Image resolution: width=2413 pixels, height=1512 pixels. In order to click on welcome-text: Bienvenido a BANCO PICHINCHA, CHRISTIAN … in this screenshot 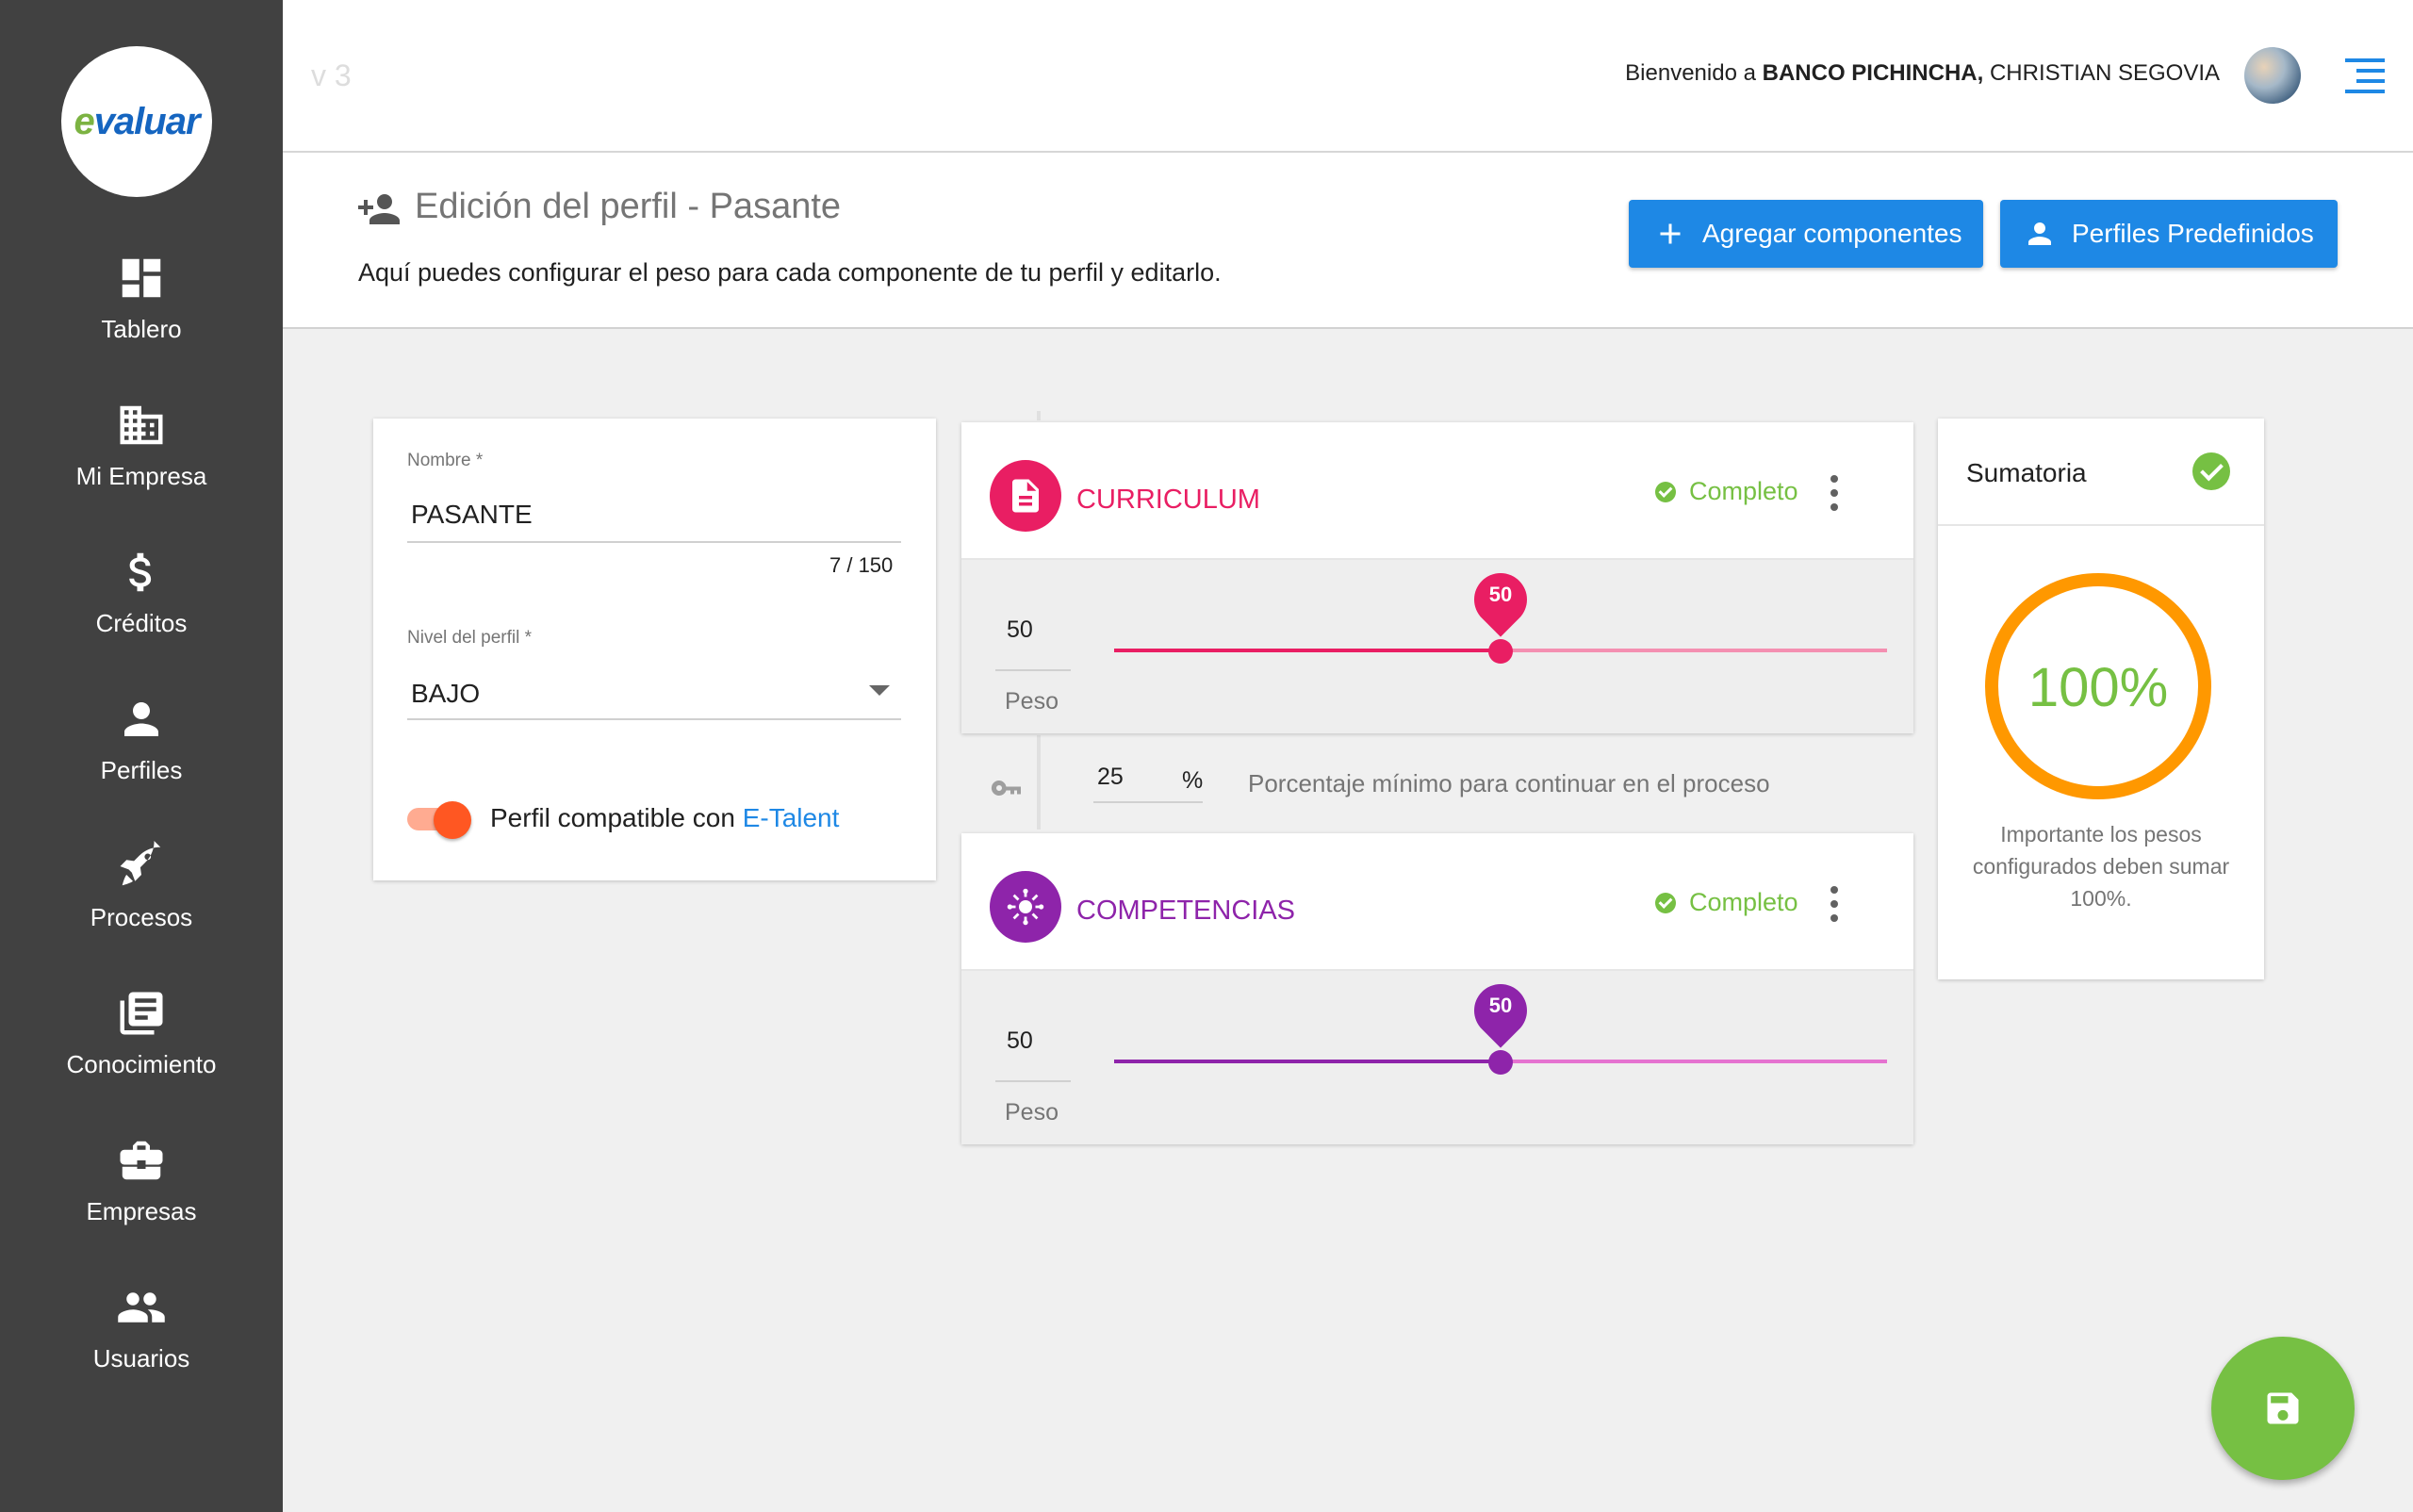, I will do `click(1922, 74)`.